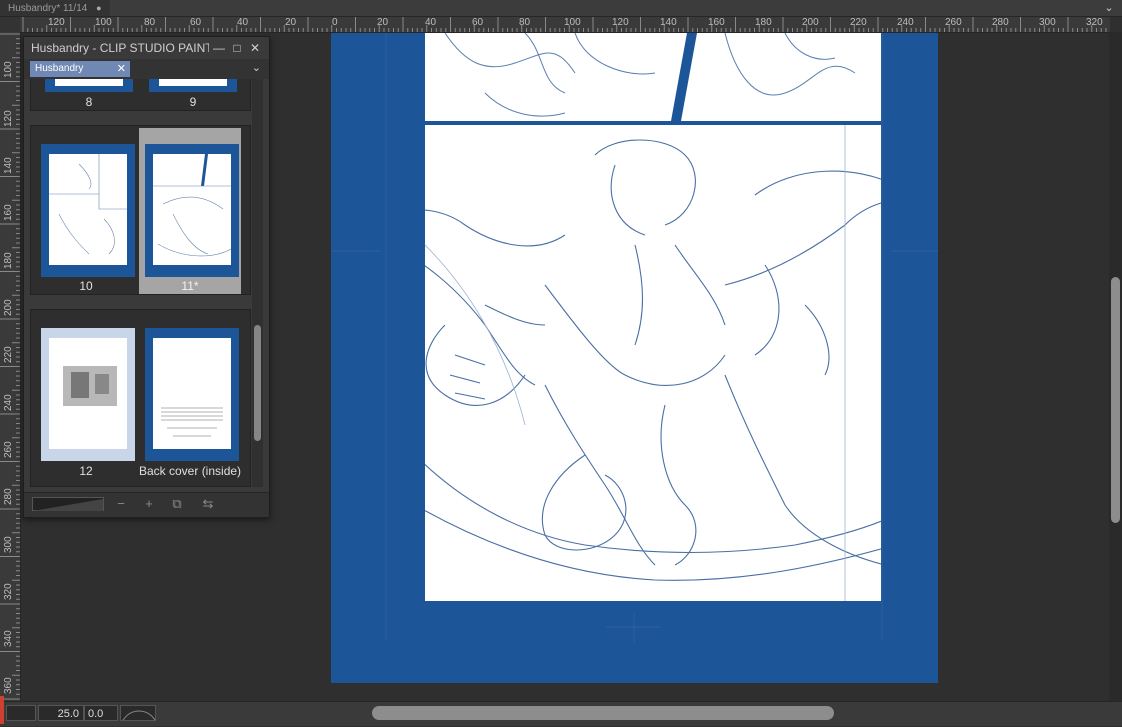 This screenshot has width=1122, height=727. I want to click on v-tick-label: 360, so click(8, 685).